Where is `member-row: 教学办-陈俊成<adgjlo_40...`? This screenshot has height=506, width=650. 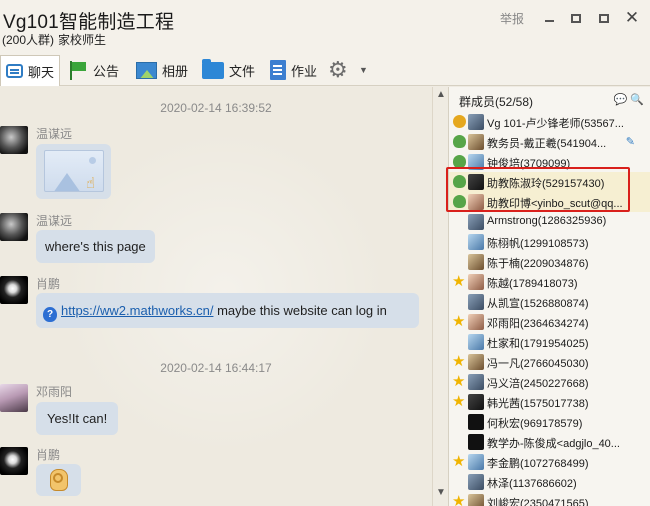
member-row: 教学办-陈俊成<adgjlo_40... is located at coordinates (549, 442).